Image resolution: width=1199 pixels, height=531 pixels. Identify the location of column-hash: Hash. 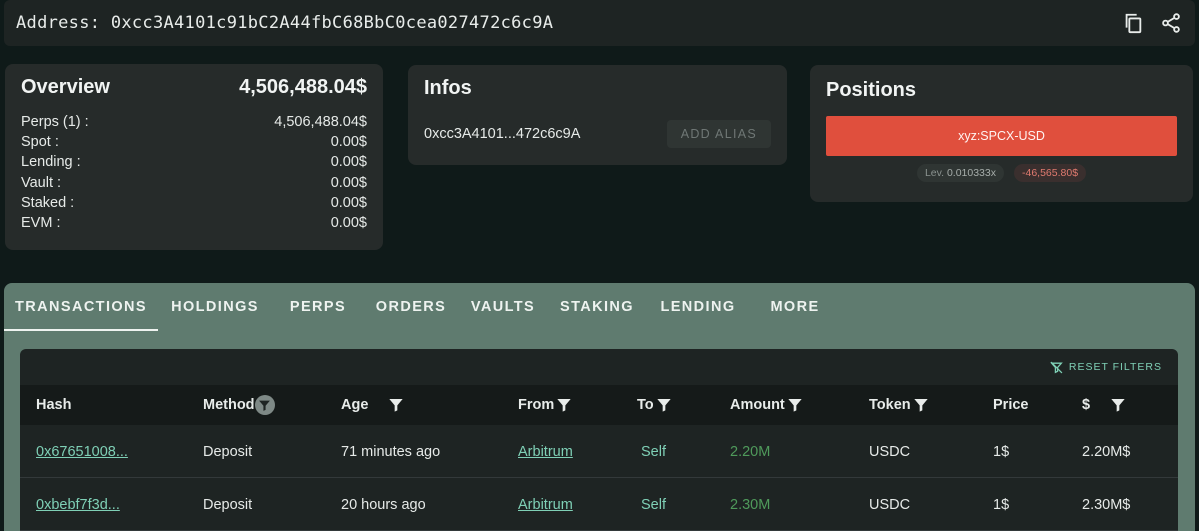
(54, 405).